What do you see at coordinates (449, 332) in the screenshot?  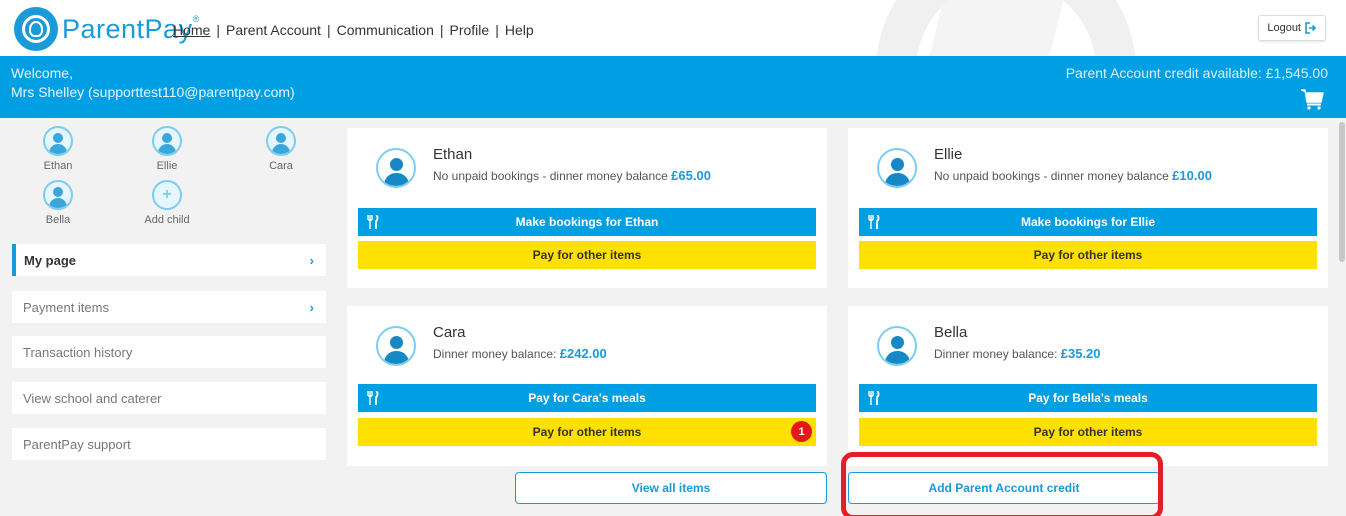 I see `card-child-name: Cara` at bounding box center [449, 332].